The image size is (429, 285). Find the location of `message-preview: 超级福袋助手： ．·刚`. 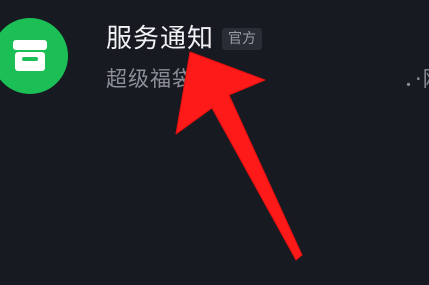

message-preview: 超级福袋助手： ．·刚 is located at coordinates (267, 79).